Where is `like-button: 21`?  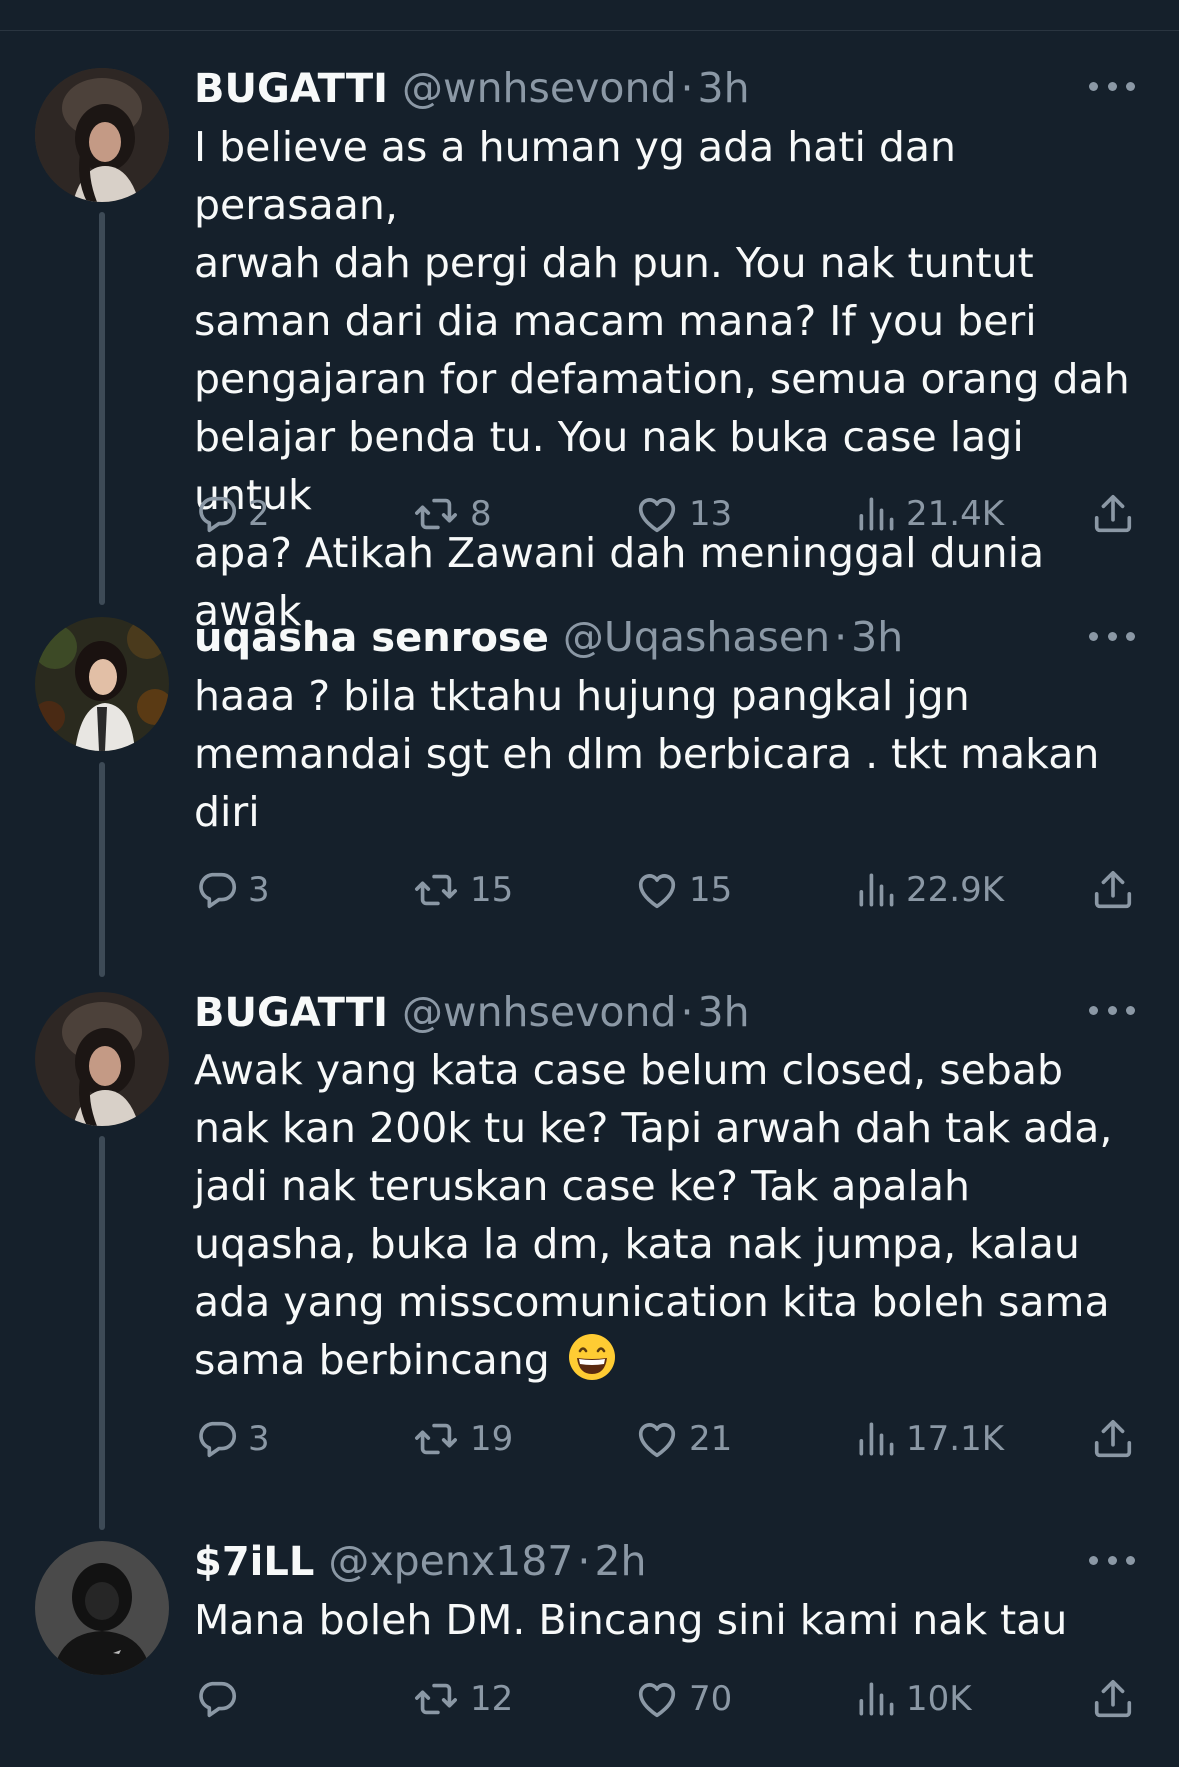
like-button: 21 is located at coordinates (682, 1439).